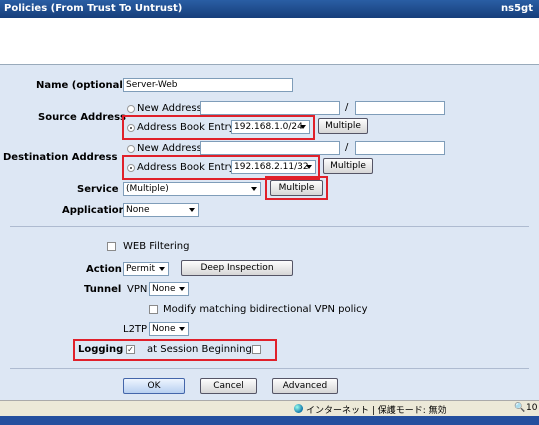 The height and width of the screenshot is (425, 539). I want to click on web-filtering-label: WEB Filtering, so click(156, 246).